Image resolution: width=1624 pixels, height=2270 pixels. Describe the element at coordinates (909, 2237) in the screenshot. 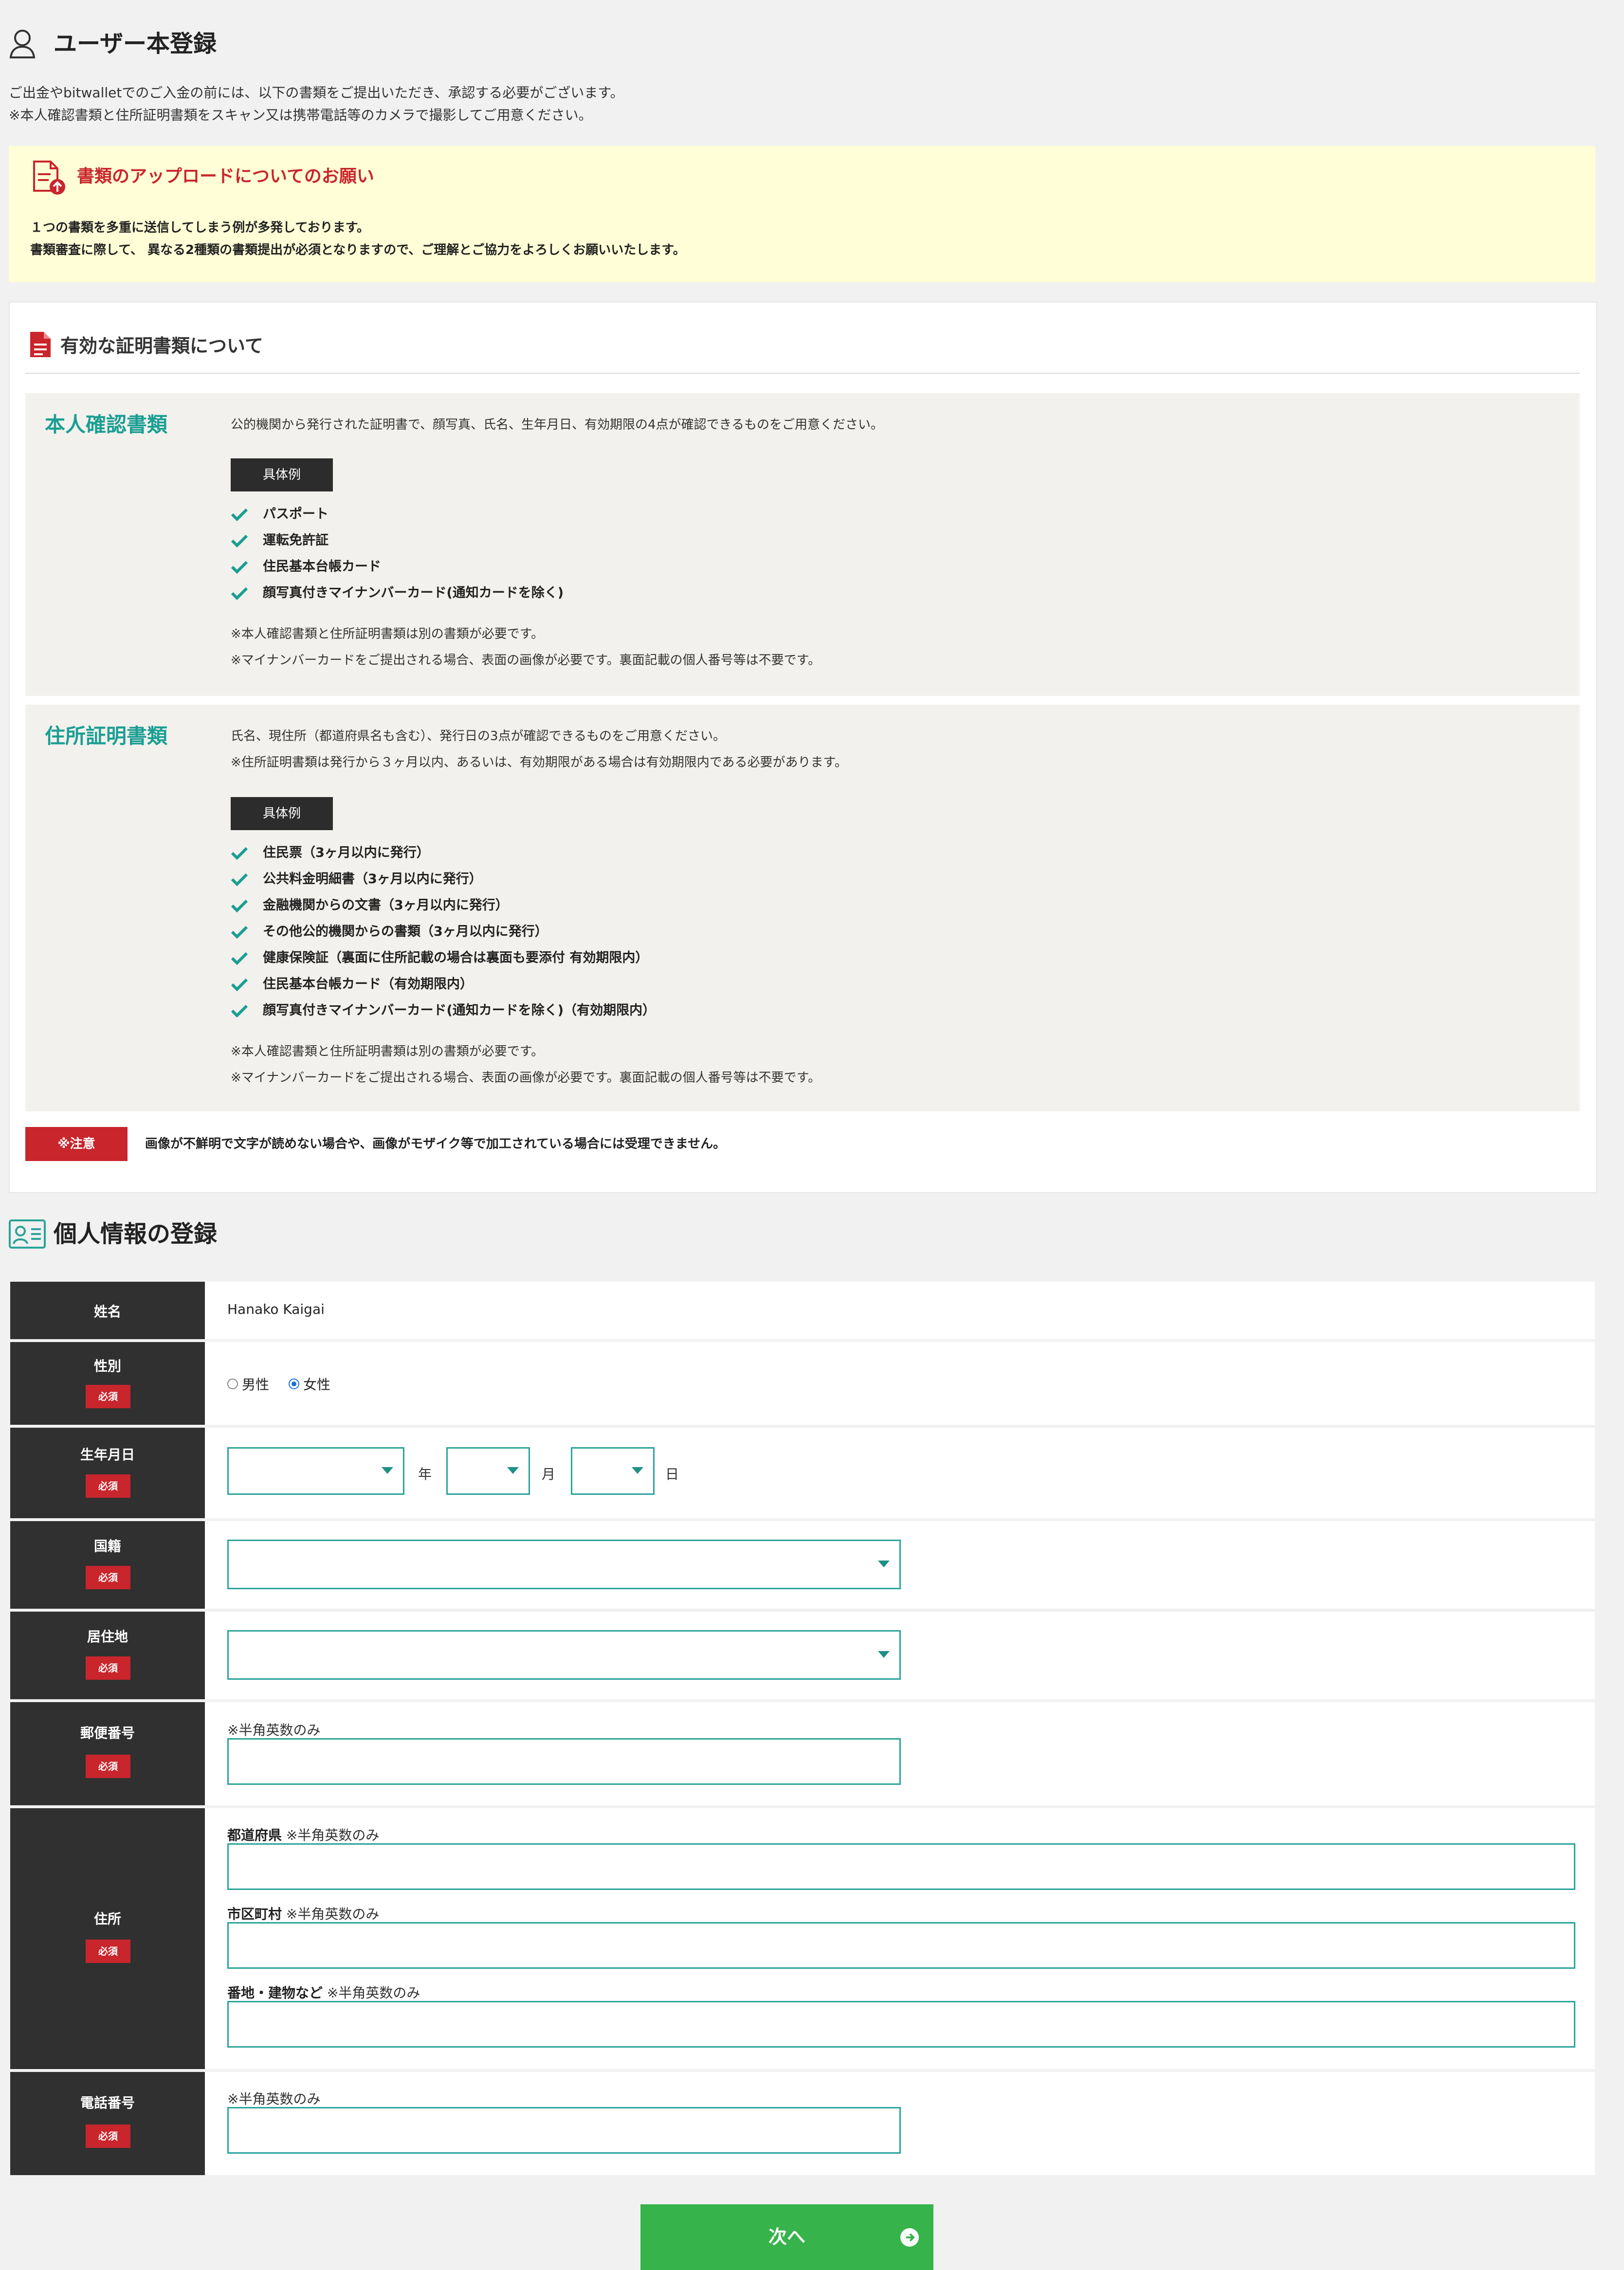

I see `arrow-right-circle-icon` at that location.